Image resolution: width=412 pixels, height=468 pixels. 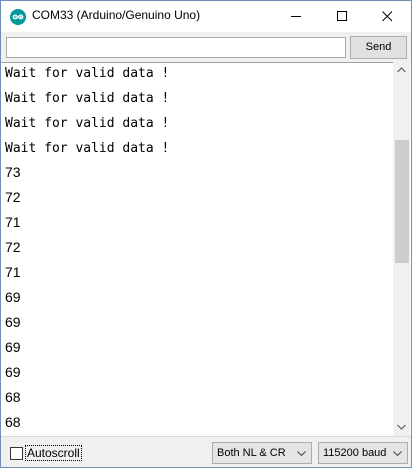 I want to click on close-icon, so click(x=387, y=16).